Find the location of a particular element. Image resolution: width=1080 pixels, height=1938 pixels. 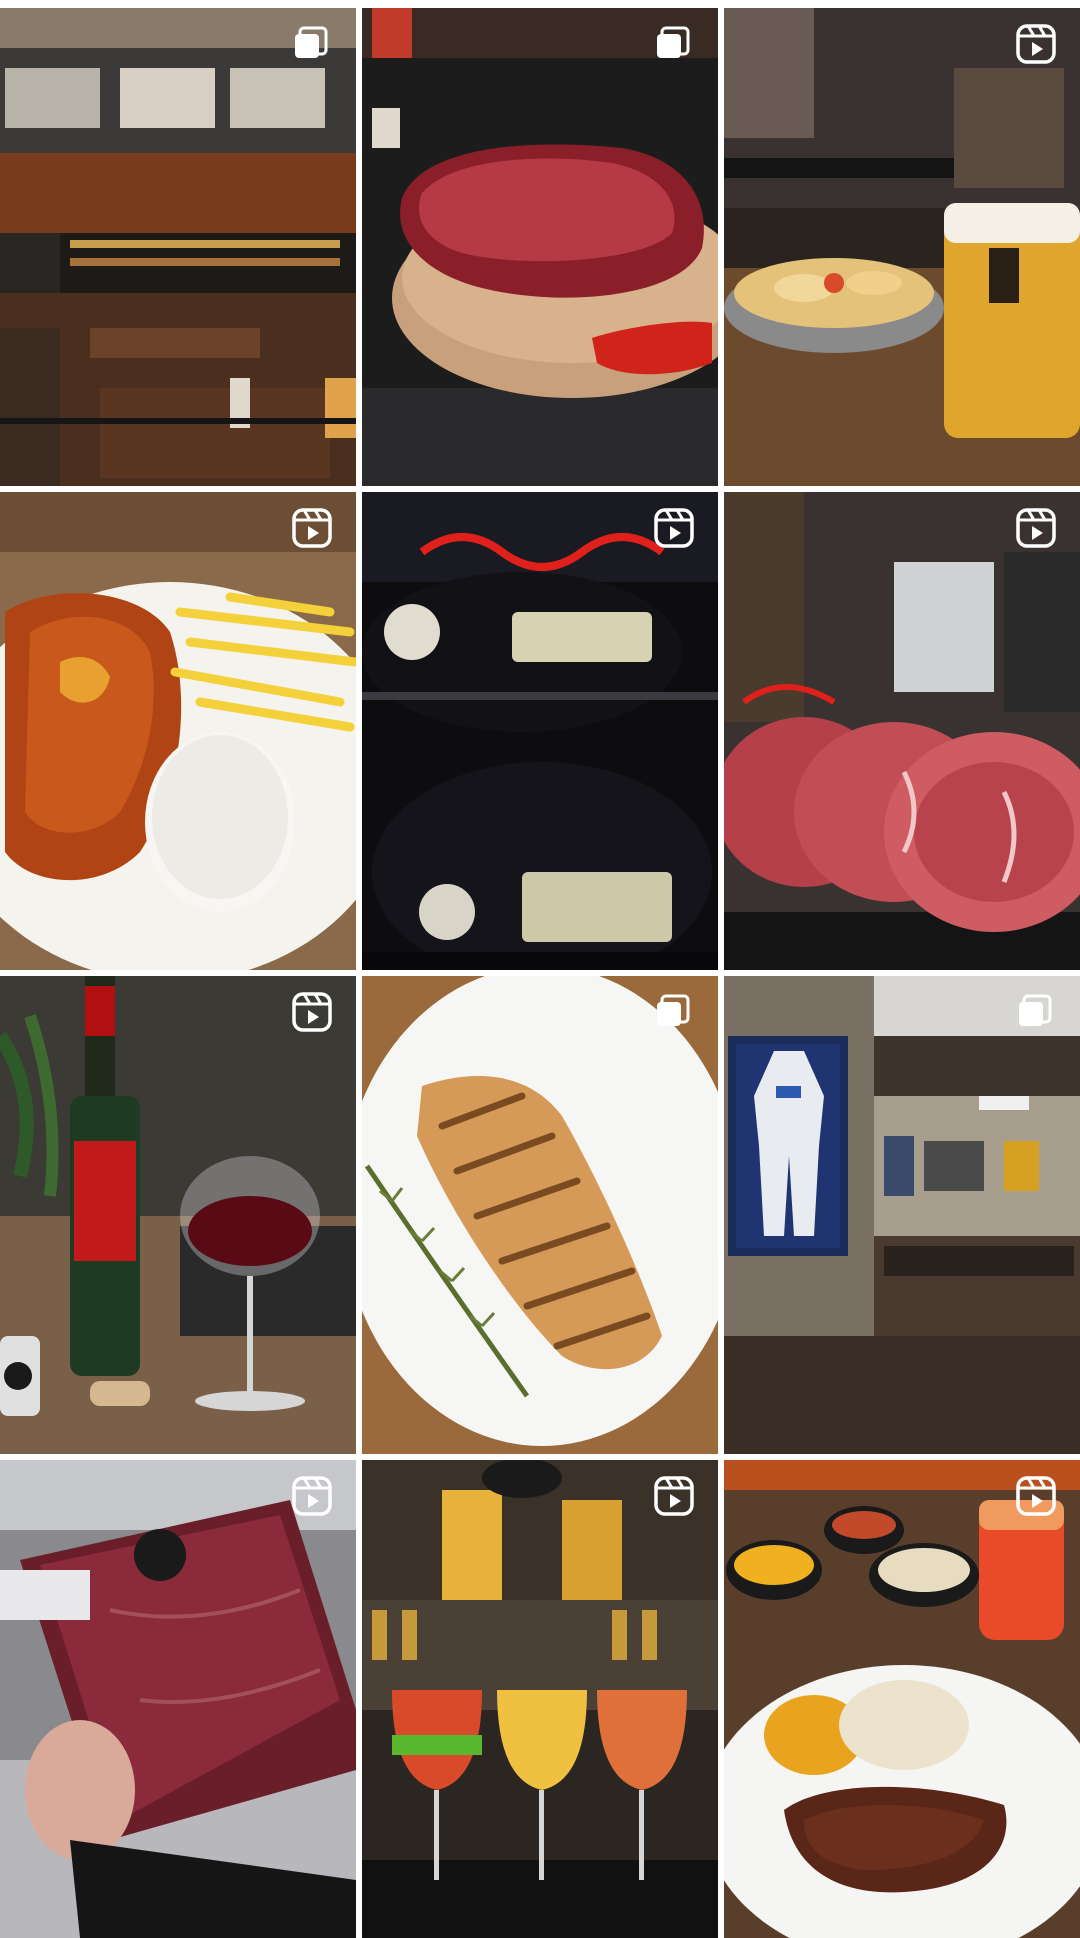

top-divider is located at coordinates (540, 4).